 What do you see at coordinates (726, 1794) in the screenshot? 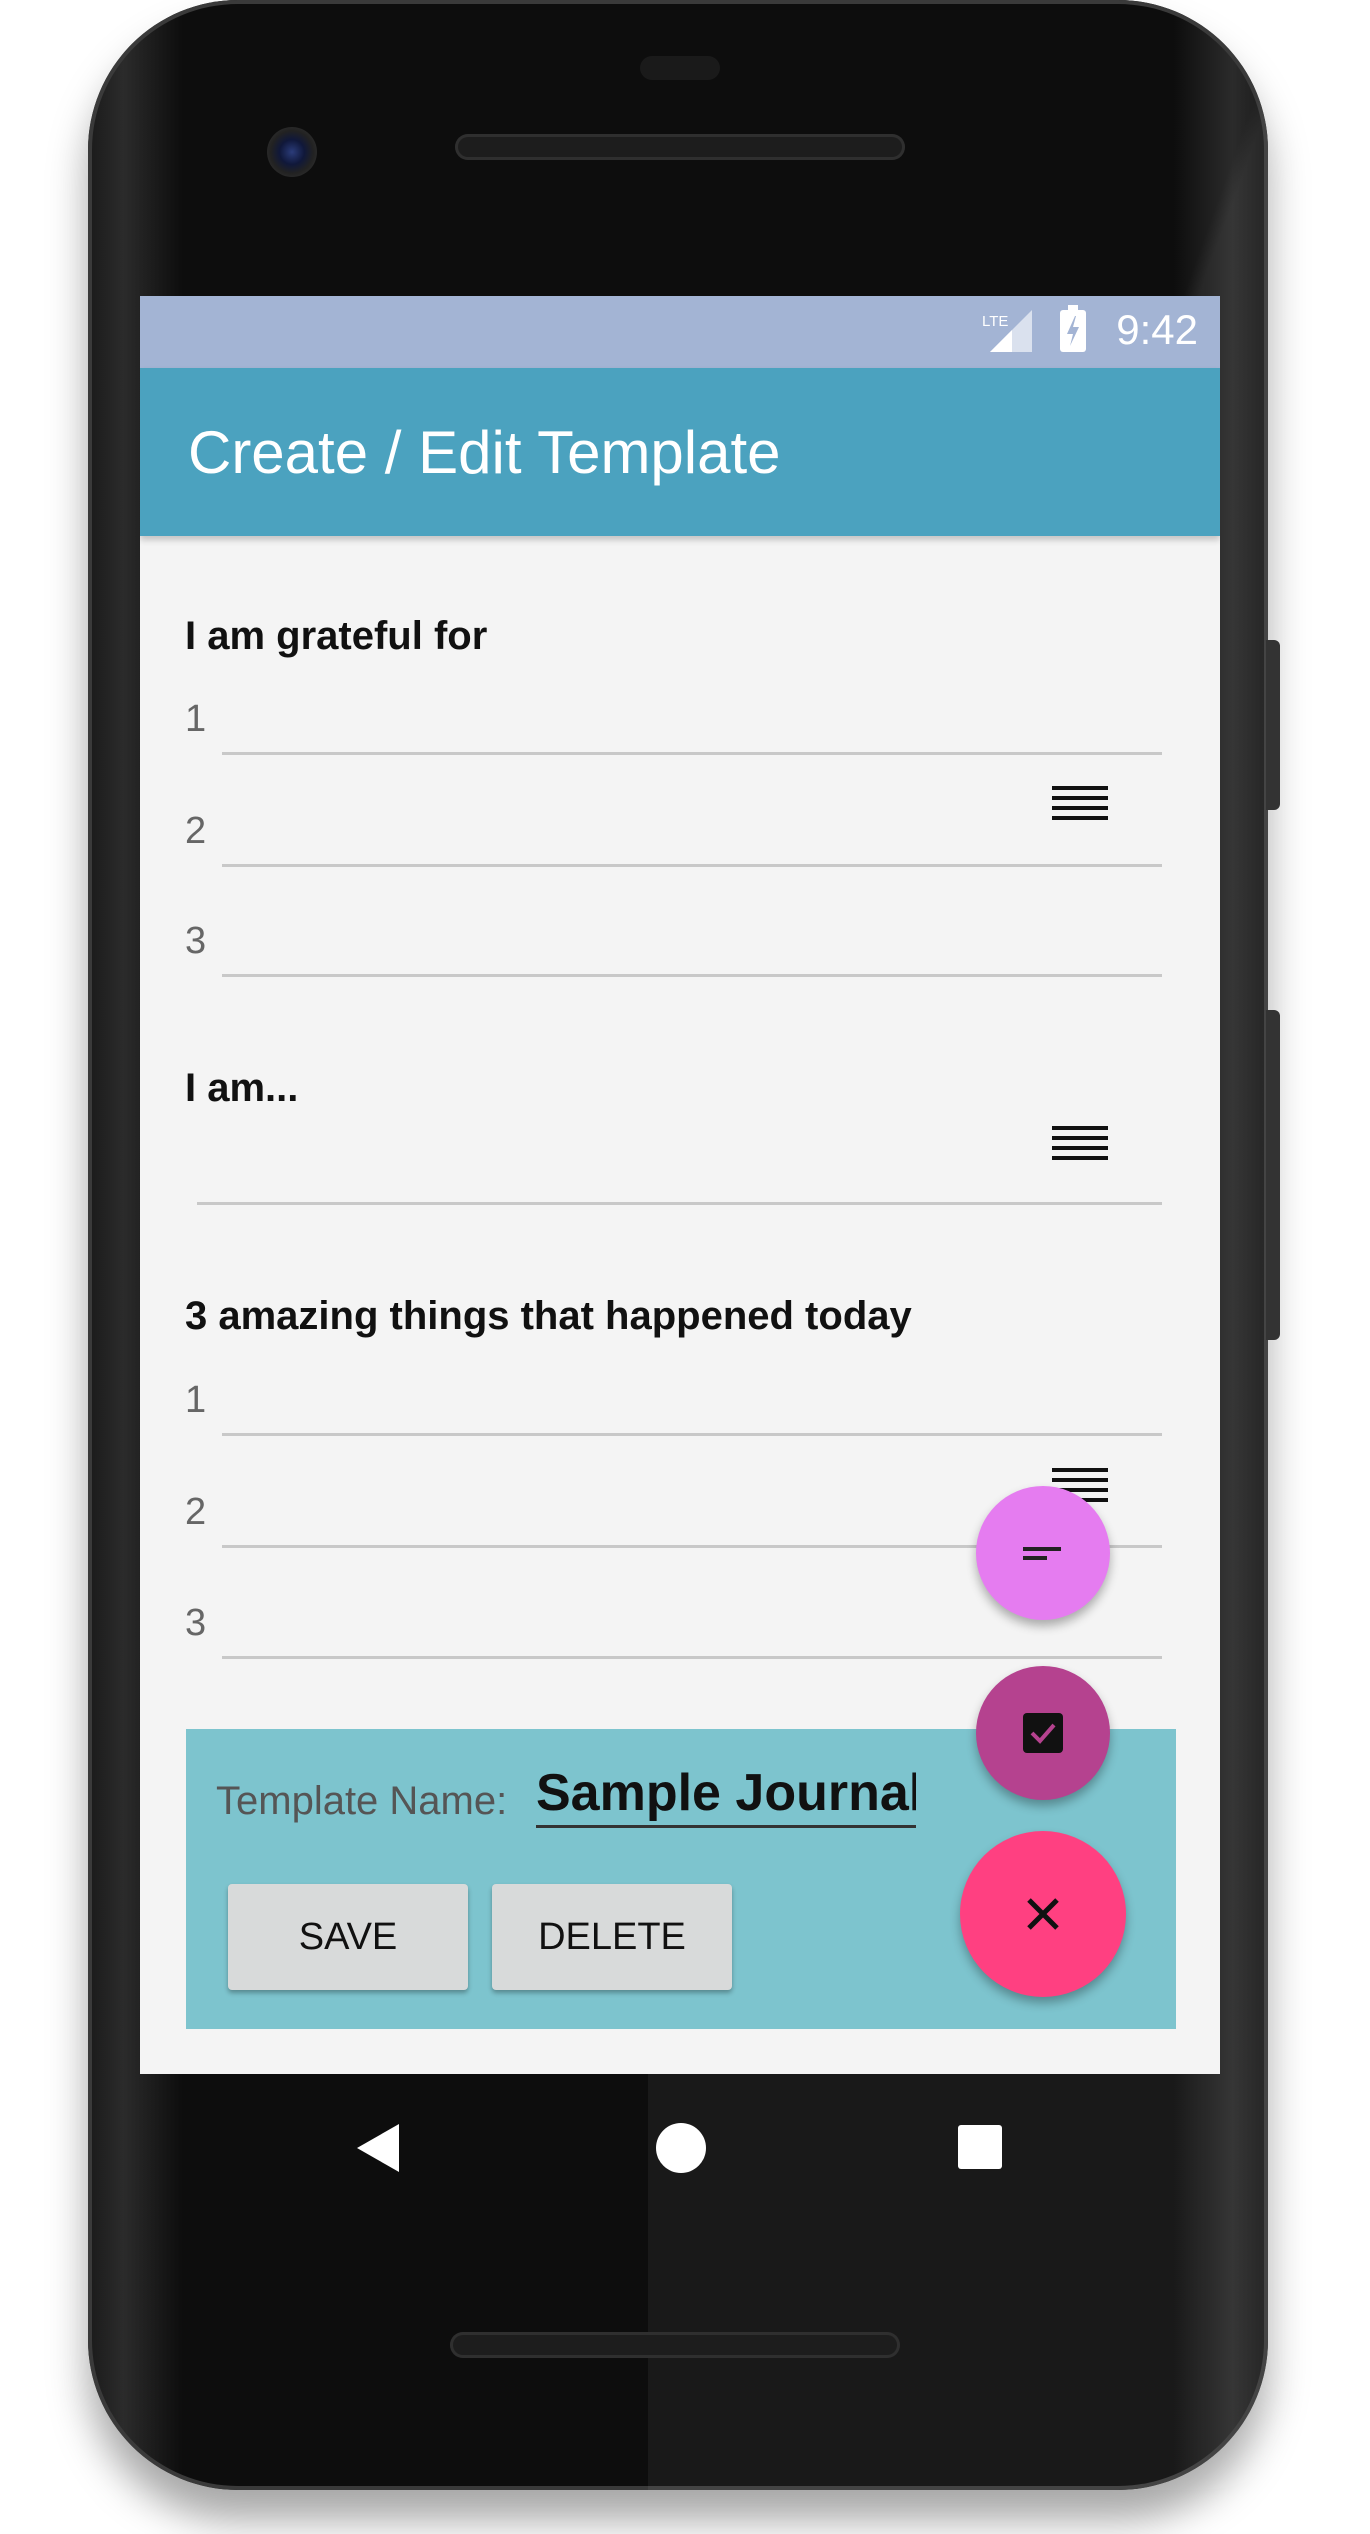
I see `template-name-input` at bounding box center [726, 1794].